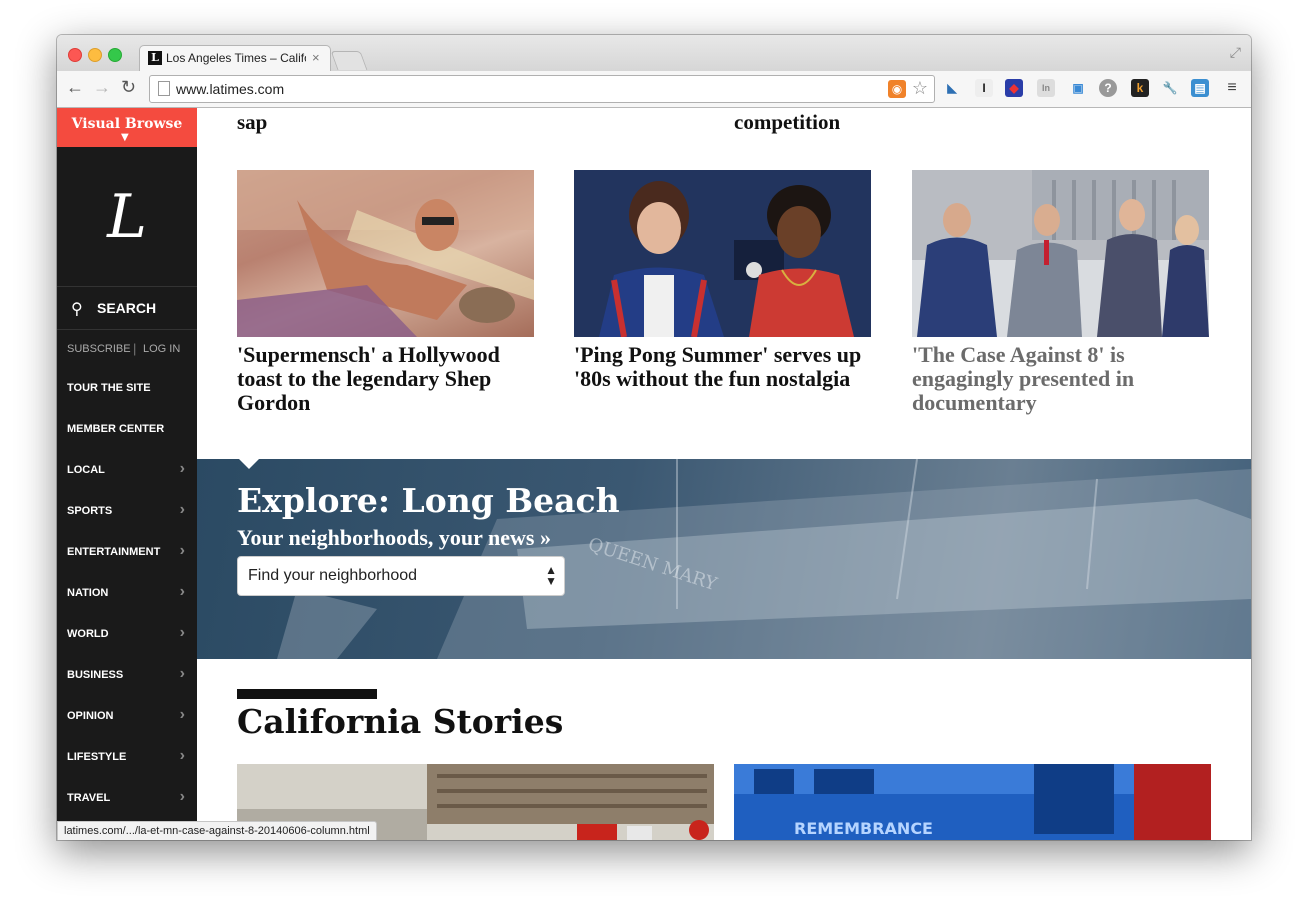 Image resolution: width=1308 pixels, height=919 pixels. Describe the element at coordinates (125, 137) in the screenshot. I see `chevron-down-icon: ▼` at that location.